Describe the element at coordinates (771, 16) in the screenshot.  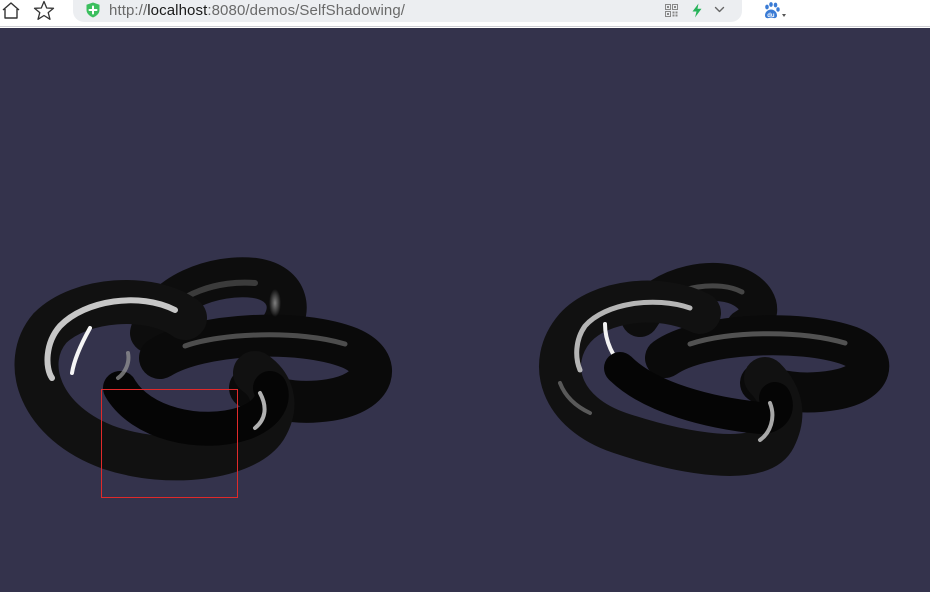
I see `svg-text: du` at that location.